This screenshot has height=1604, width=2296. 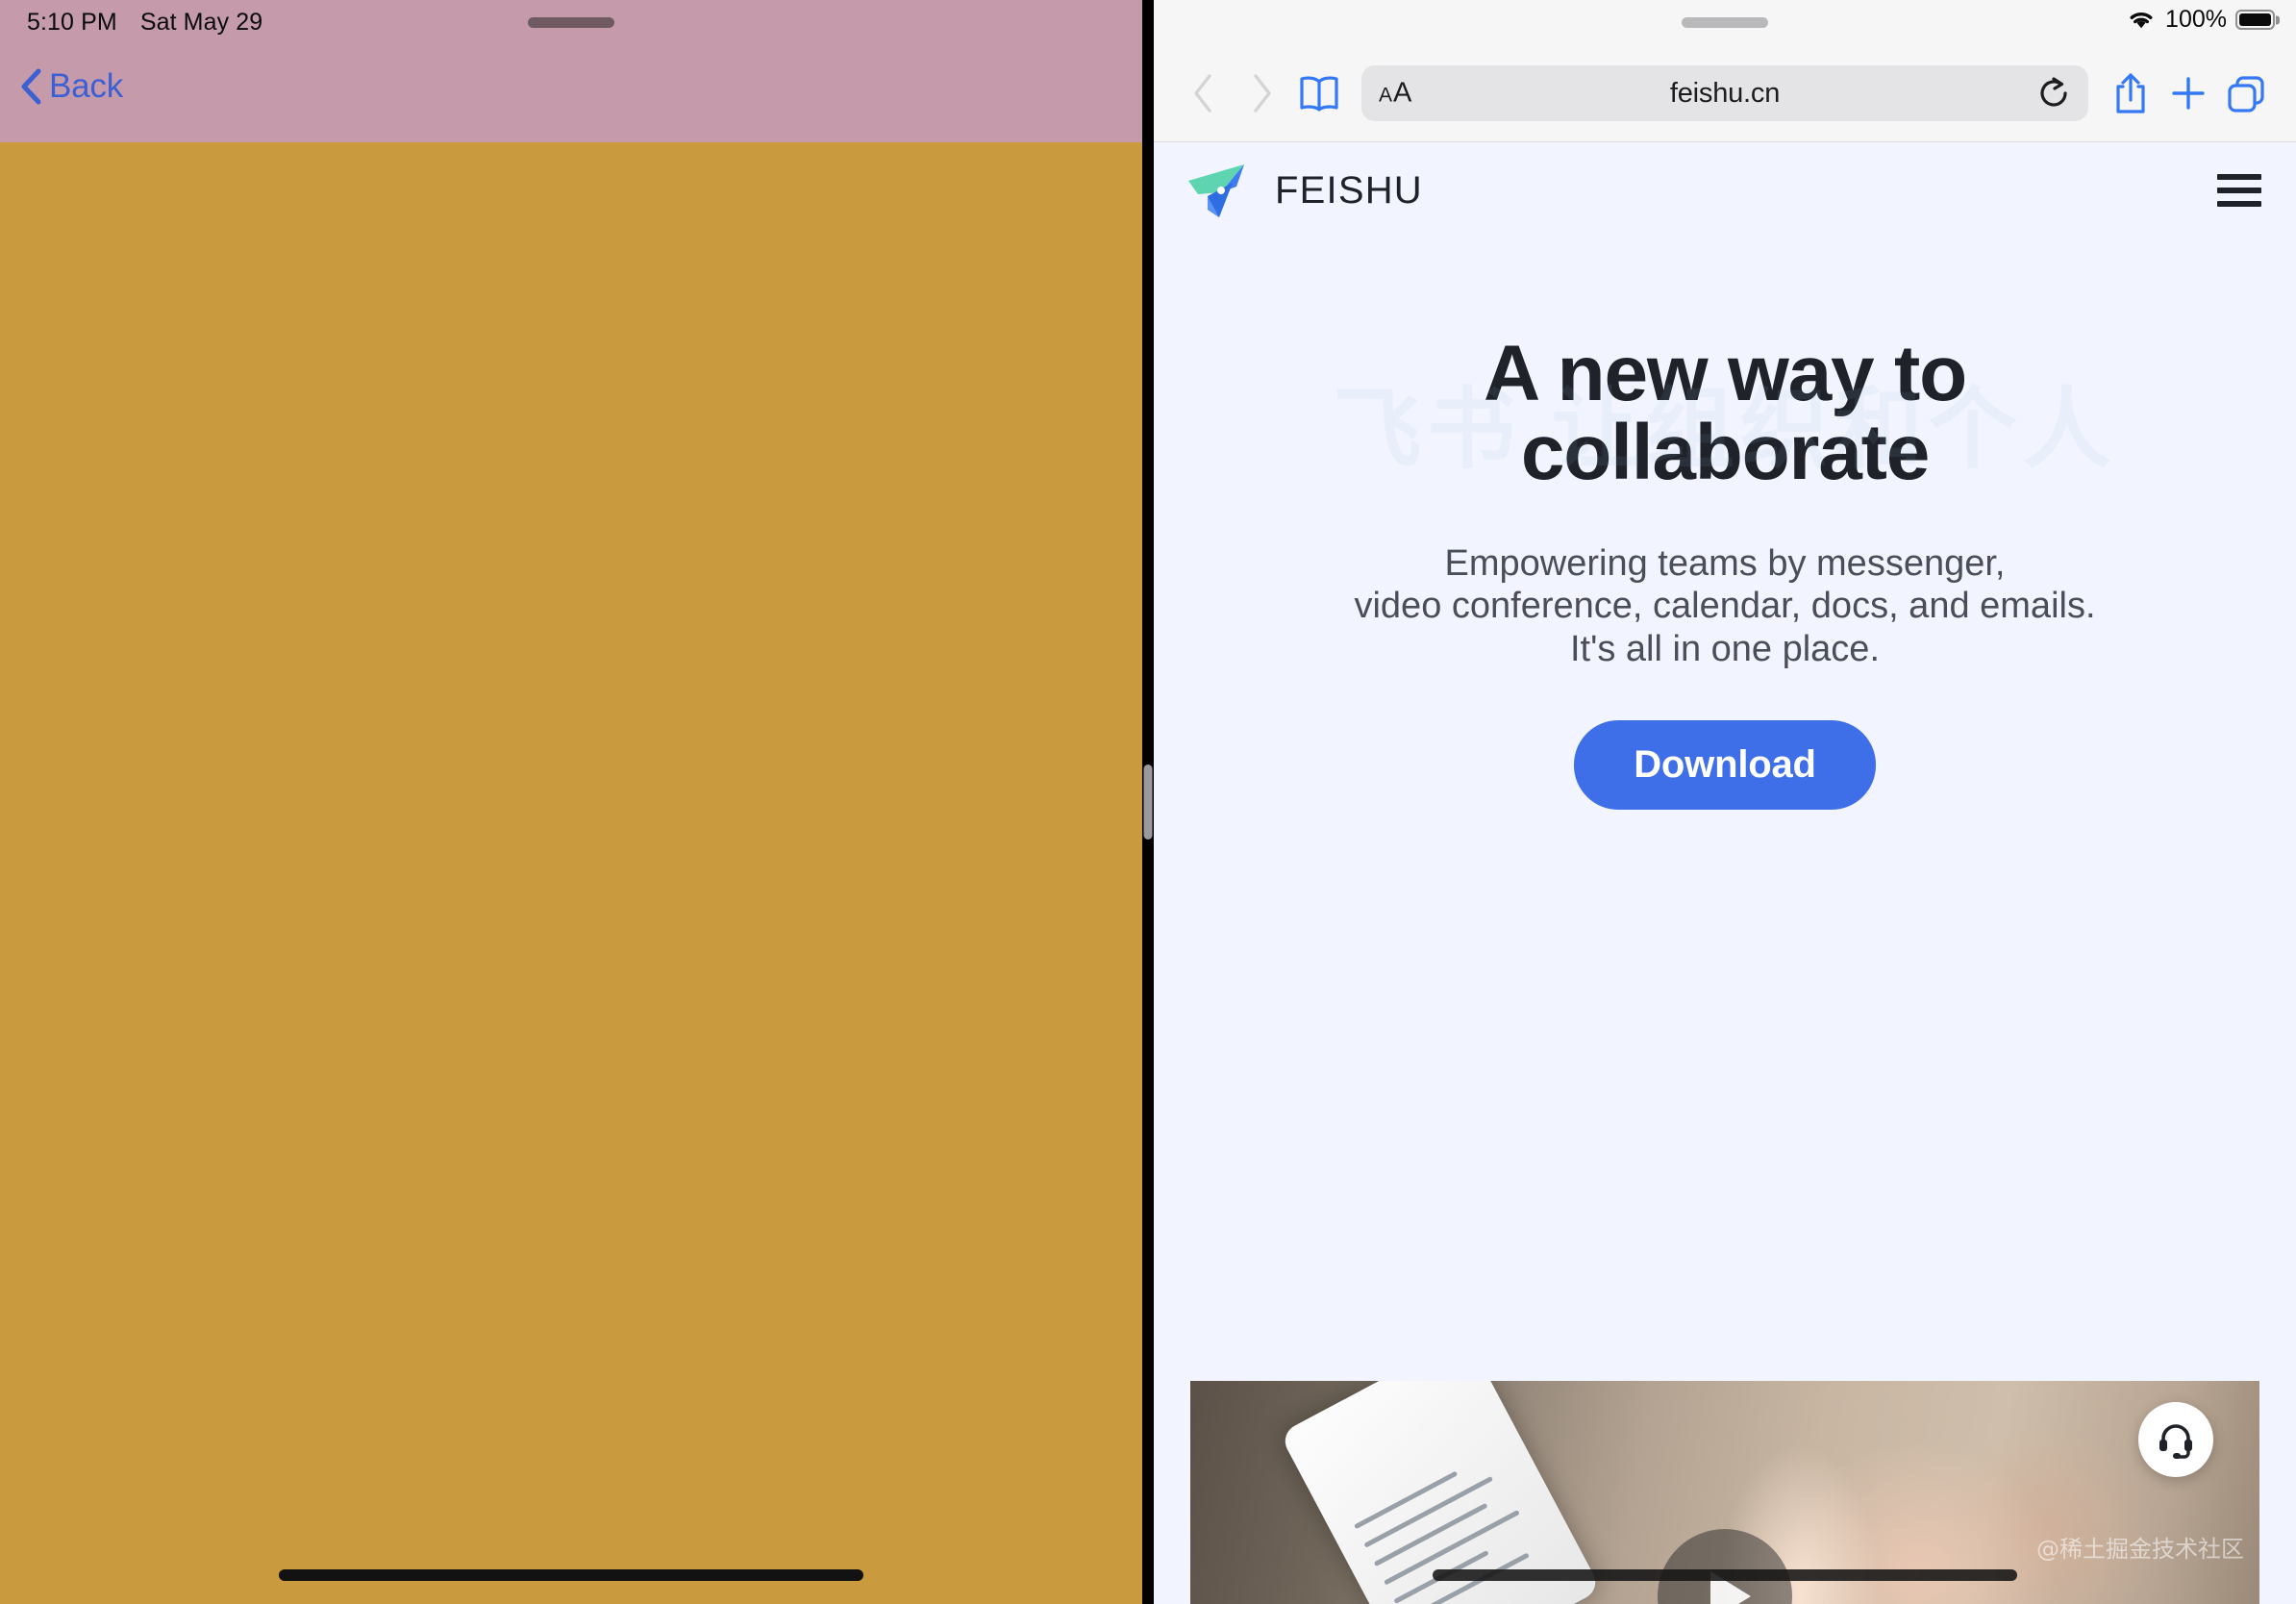 What do you see at coordinates (1725, 373) in the screenshot?
I see `hero-title-line-1: A new way to` at bounding box center [1725, 373].